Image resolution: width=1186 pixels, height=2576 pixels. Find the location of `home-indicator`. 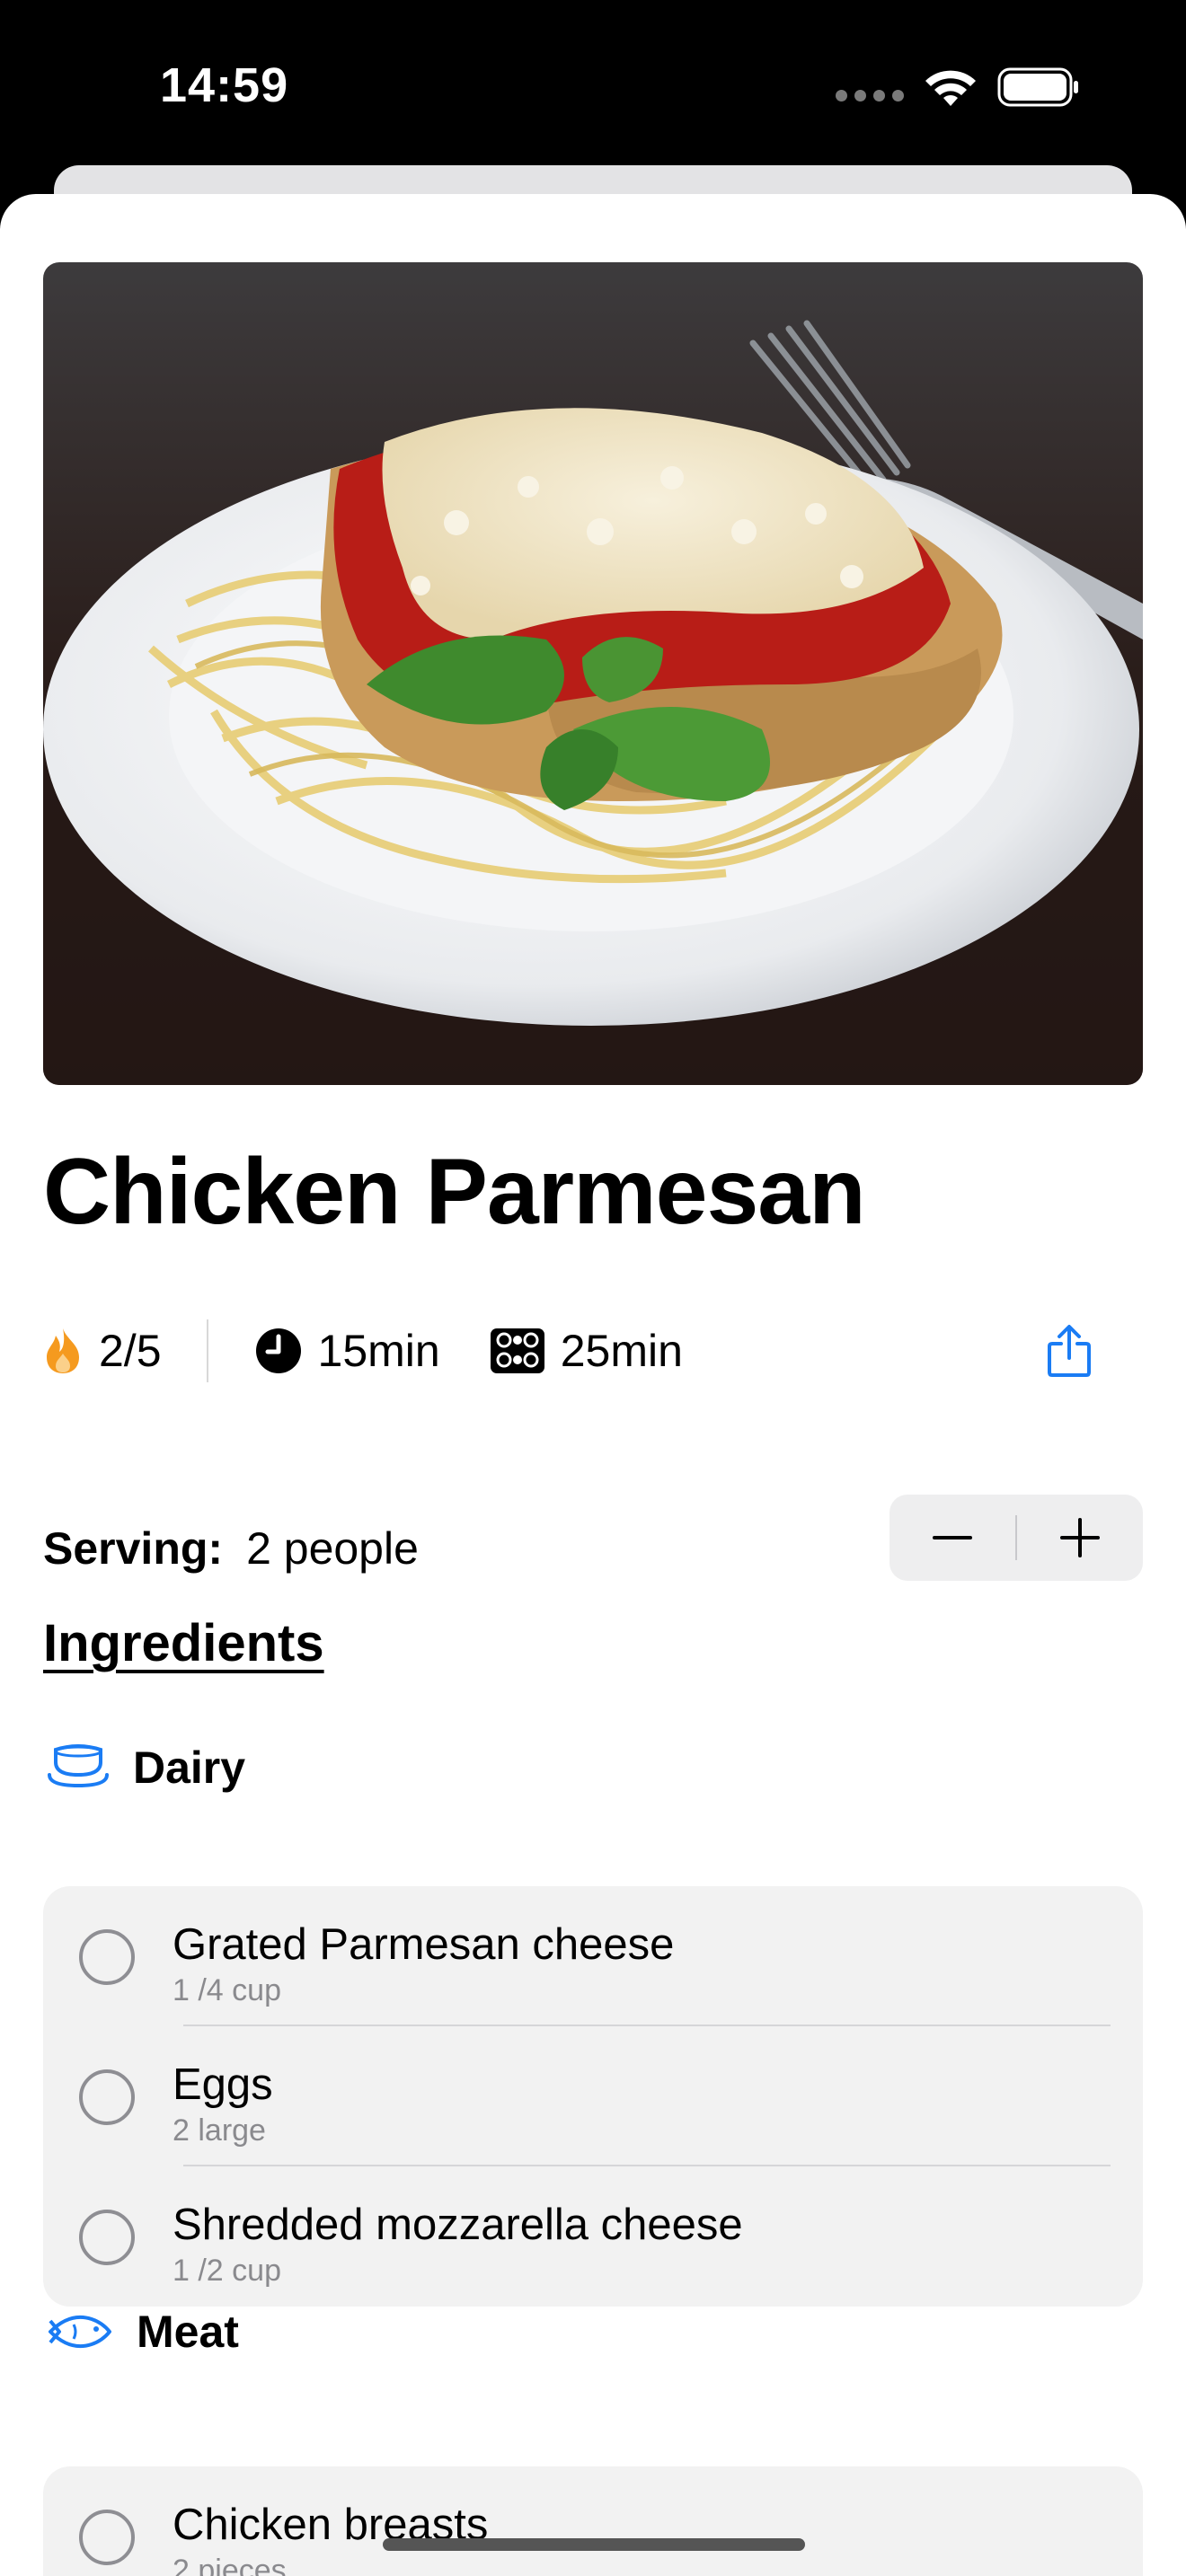

home-indicator is located at coordinates (594, 2544).